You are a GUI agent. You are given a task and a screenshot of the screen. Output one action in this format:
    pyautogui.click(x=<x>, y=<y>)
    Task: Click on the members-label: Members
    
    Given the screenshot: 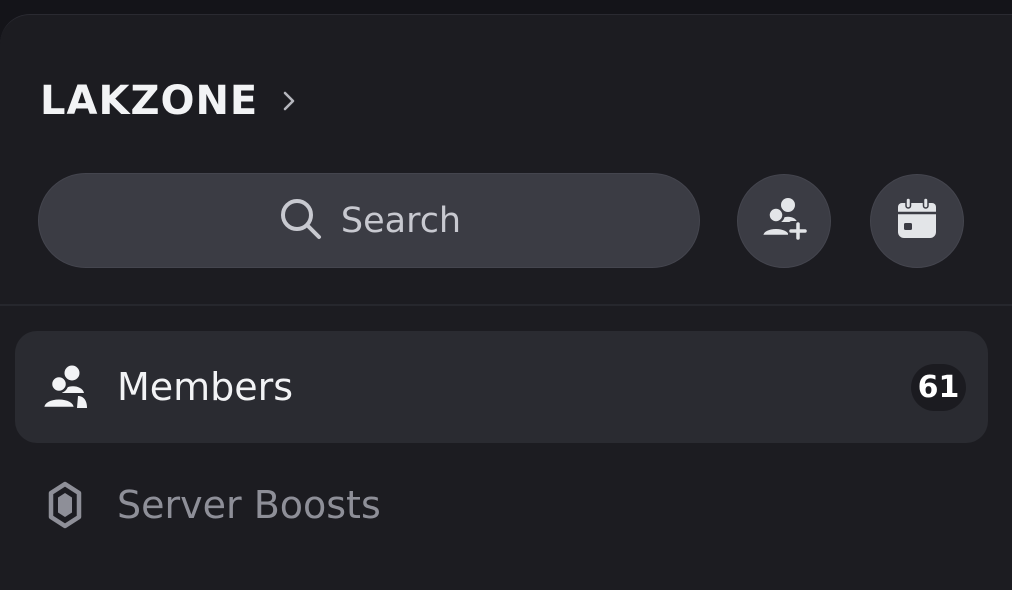 What is the action you would take?
    pyautogui.click(x=205, y=387)
    